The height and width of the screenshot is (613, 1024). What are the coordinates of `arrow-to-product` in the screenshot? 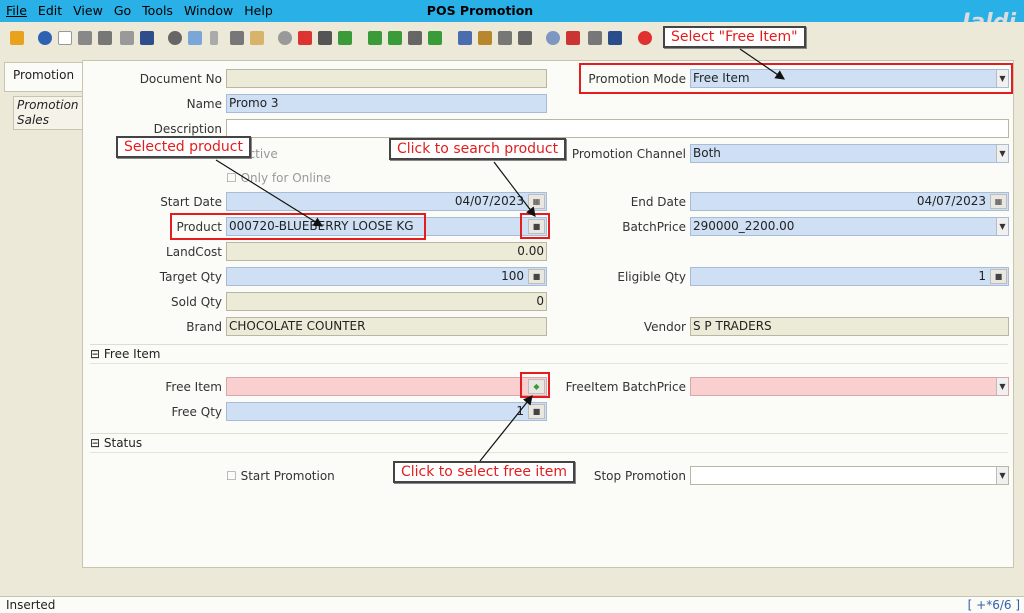 It's located at (269, 193).